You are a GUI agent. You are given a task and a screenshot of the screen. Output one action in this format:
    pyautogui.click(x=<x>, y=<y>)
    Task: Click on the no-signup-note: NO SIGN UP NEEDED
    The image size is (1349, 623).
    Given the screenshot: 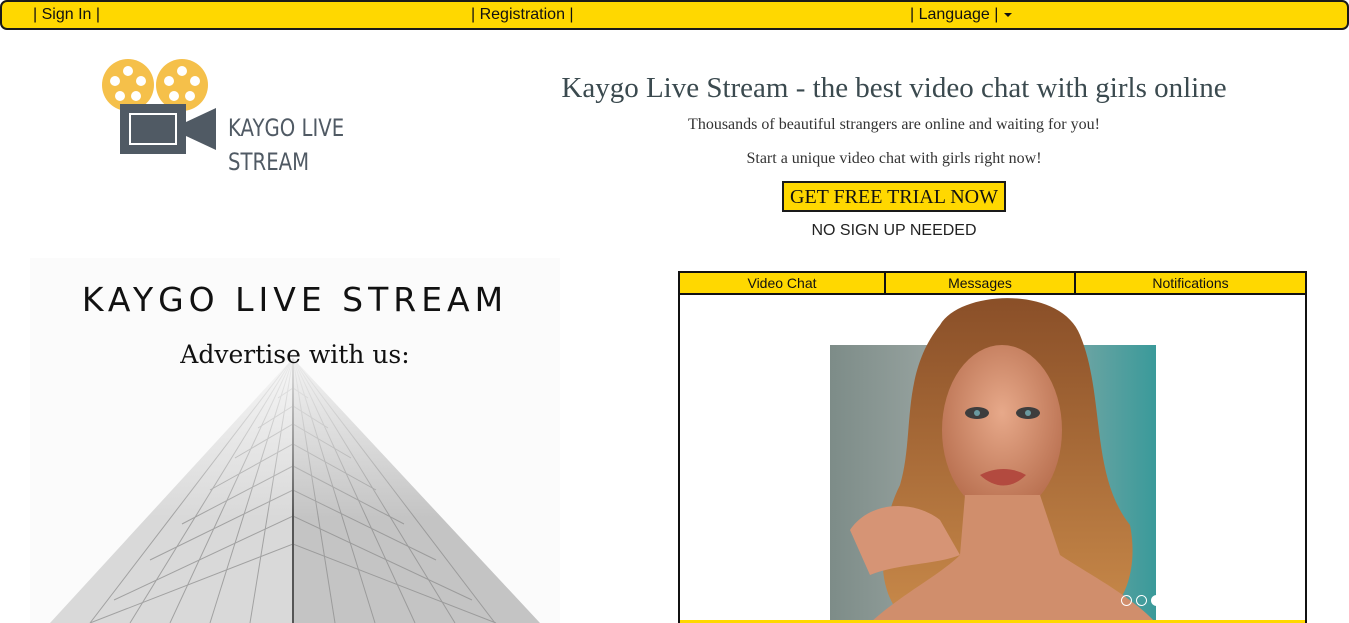 What is the action you would take?
    pyautogui.click(x=894, y=230)
    